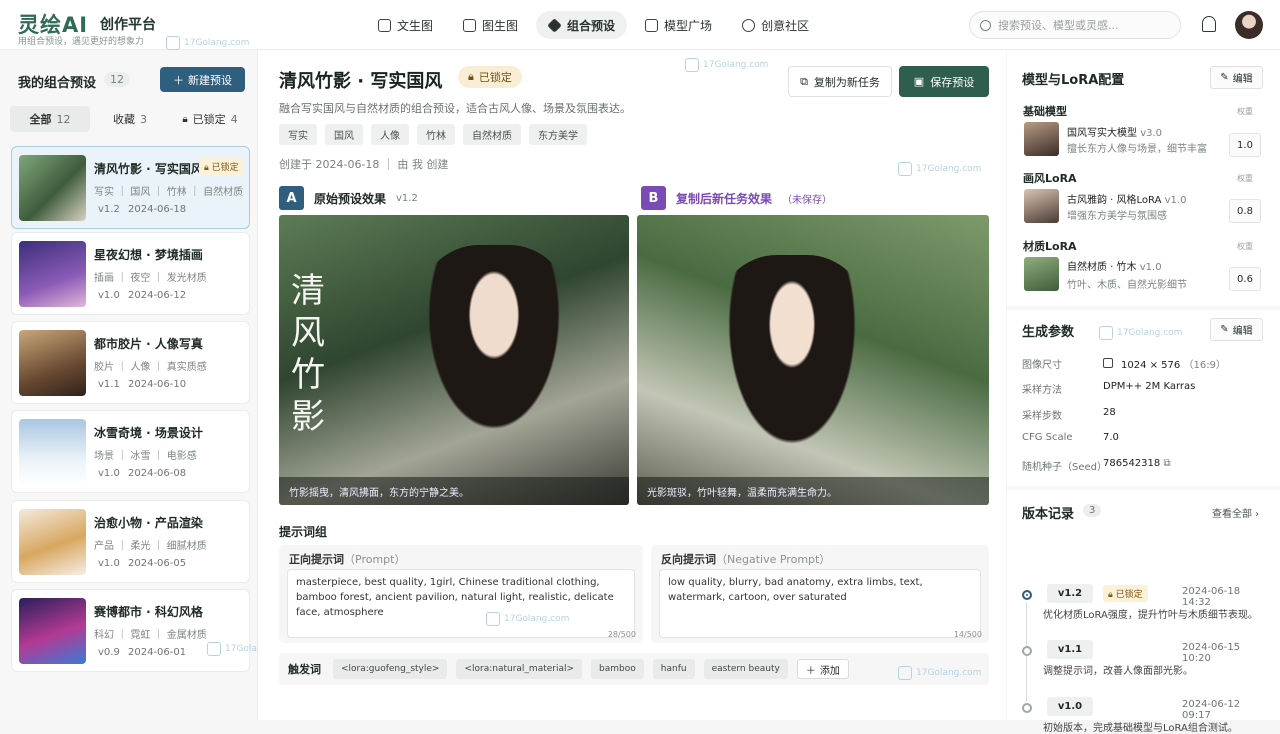 The height and width of the screenshot is (734, 1280). Describe the element at coordinates (303, 532) in the screenshot. I see `prompt-group-title: 提示词组` at that location.